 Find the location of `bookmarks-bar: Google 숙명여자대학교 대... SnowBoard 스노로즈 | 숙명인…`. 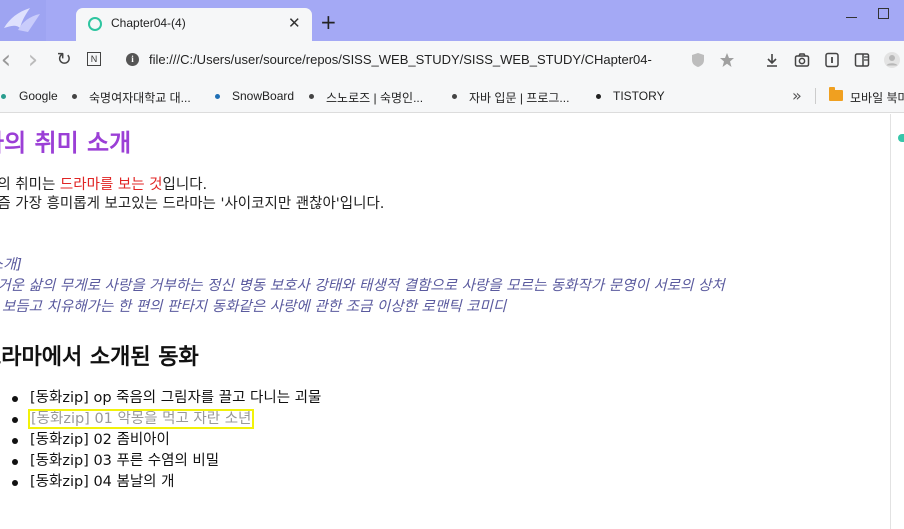

bookmarks-bar: Google 숙명여자대학교 대... SnowBoard 스노로즈 | 숙명인… is located at coordinates (452, 96).